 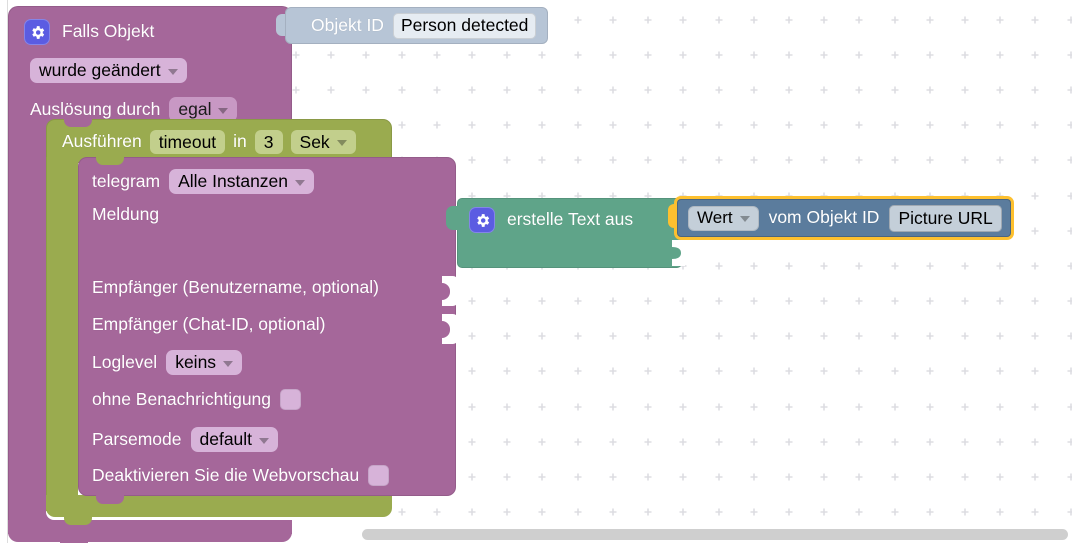 I want to click on object-id-label: Objekt ID, so click(x=347, y=24).